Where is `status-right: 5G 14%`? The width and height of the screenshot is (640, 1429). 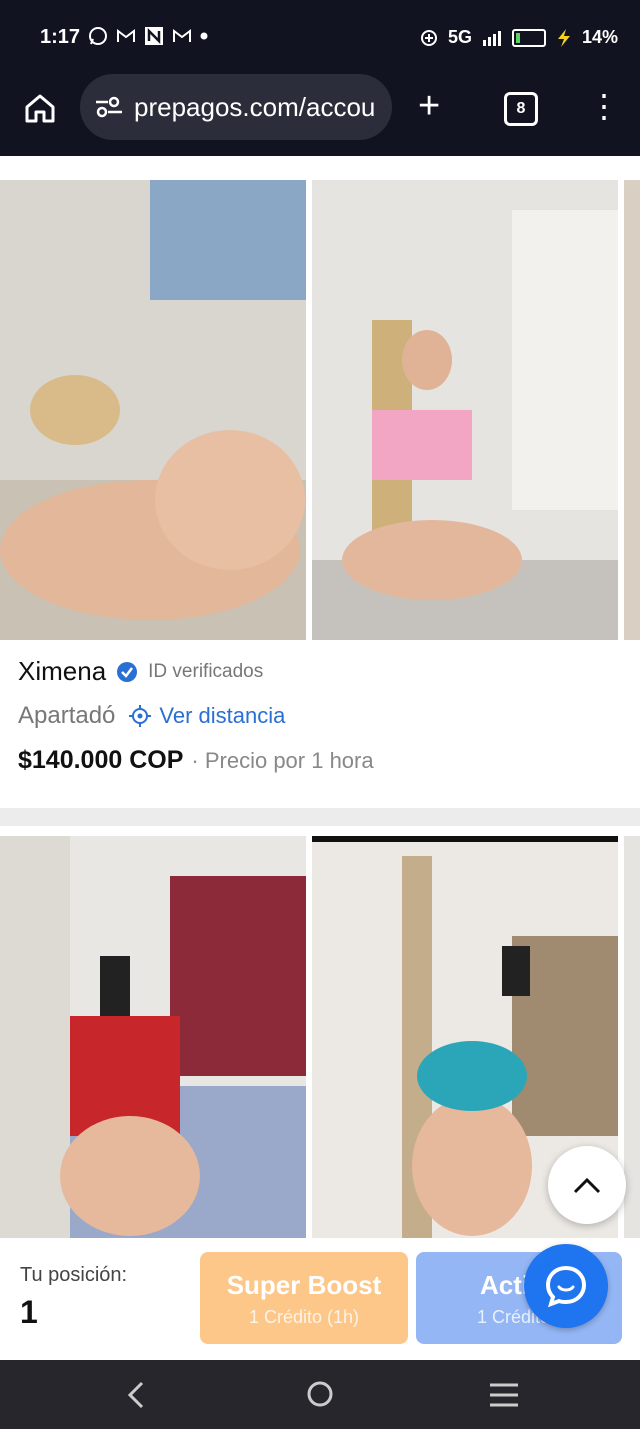
status-right: 5G 14% is located at coordinates (519, 37).